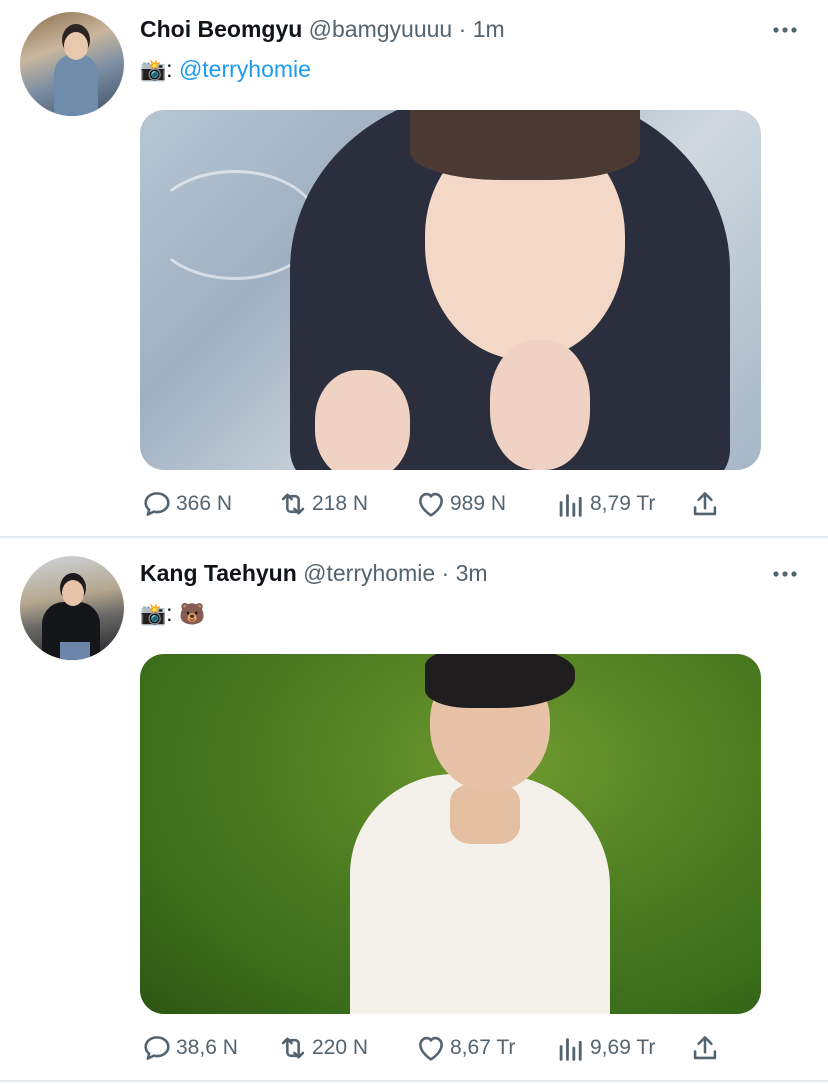 This screenshot has width=828, height=1084. I want to click on tweet-actions: 38,6 N 220 N 8,67 Tr 9,69 Tr, so click(460, 1048).